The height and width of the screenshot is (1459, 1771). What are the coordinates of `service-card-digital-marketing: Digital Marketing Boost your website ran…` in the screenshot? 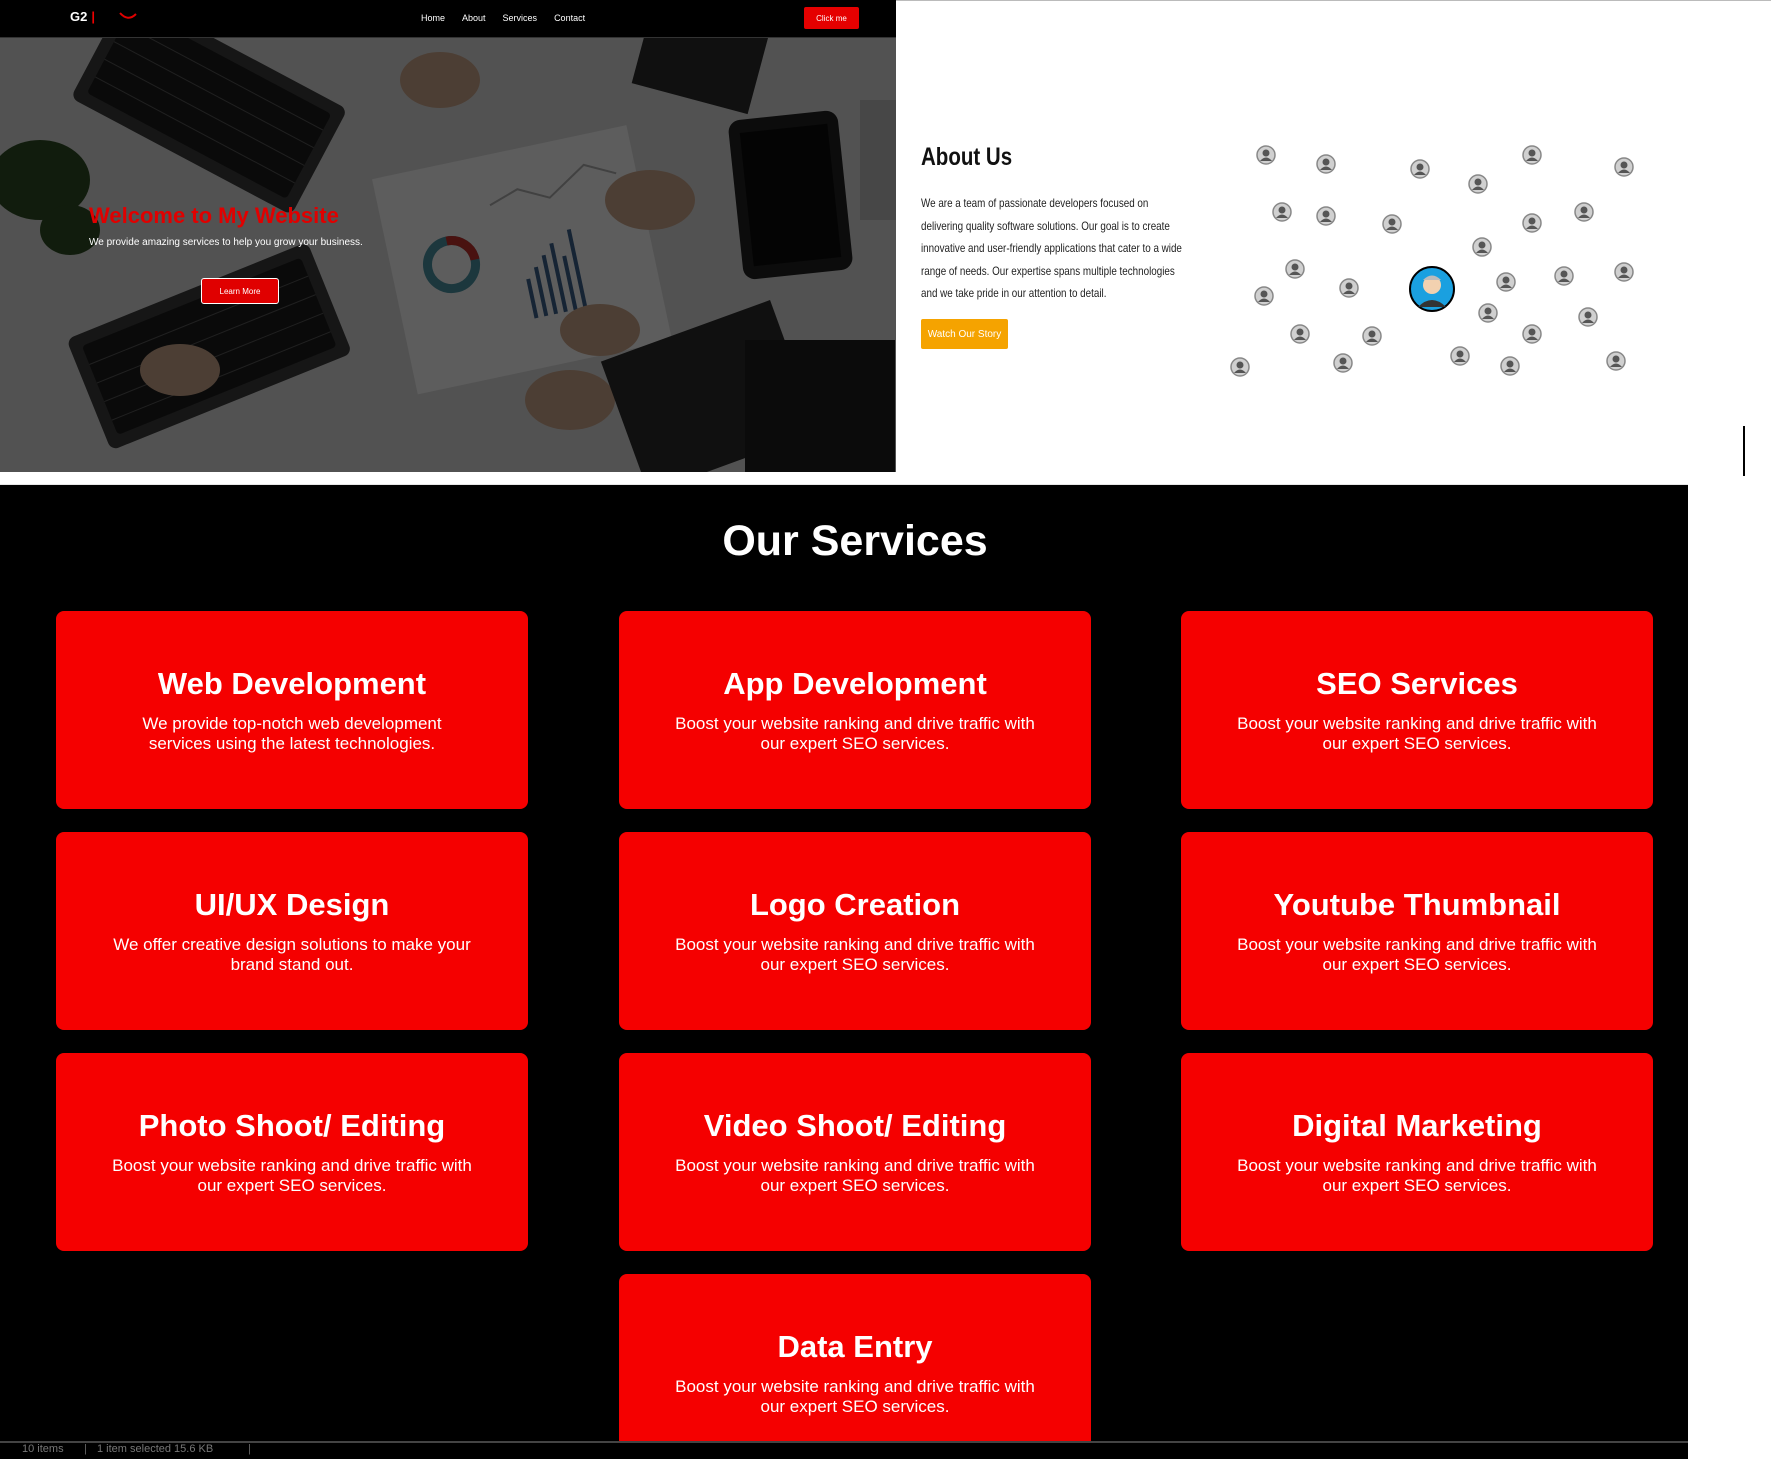 It's located at (1417, 1152).